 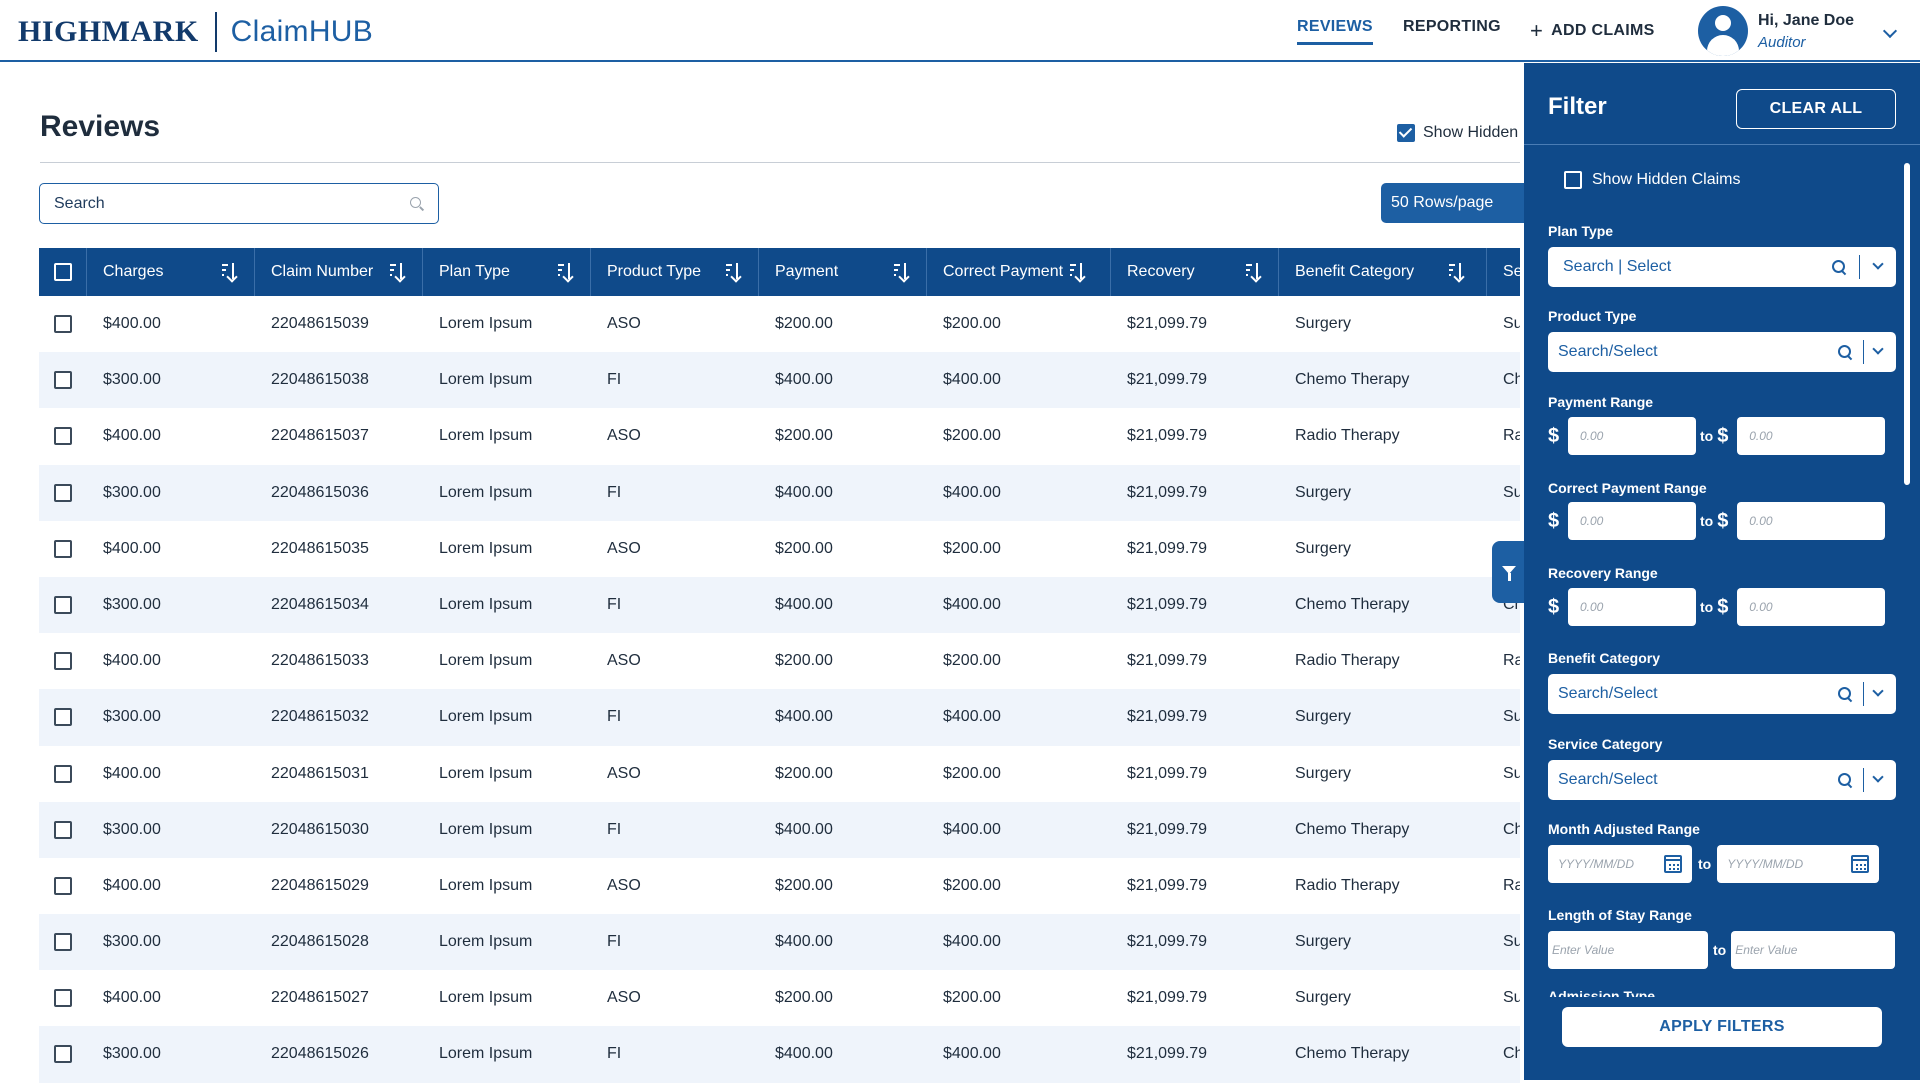 What do you see at coordinates (804, 942) in the screenshot?
I see `payment-cell: $400.00` at bounding box center [804, 942].